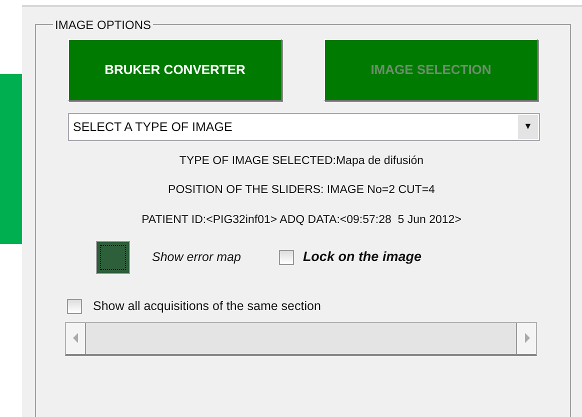  I want to click on info-text: PATIENT ID:<PIG32inf01> ADQ DATA:<09:57:28 5 Jun 2012>, so click(301, 220).